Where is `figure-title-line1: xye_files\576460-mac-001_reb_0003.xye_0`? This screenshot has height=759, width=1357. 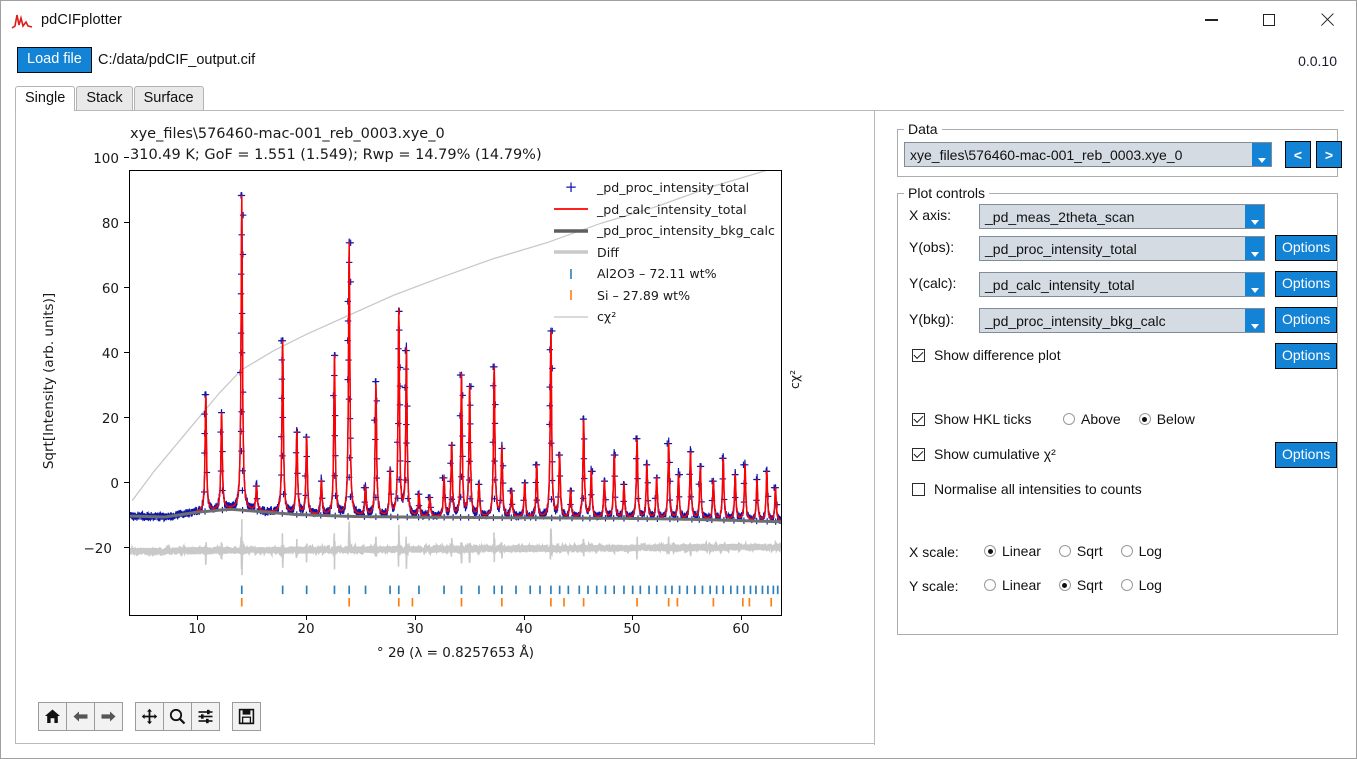 figure-title-line1: xye_files\576460-mac-001_reb_0003.xye_0 is located at coordinates (287, 134).